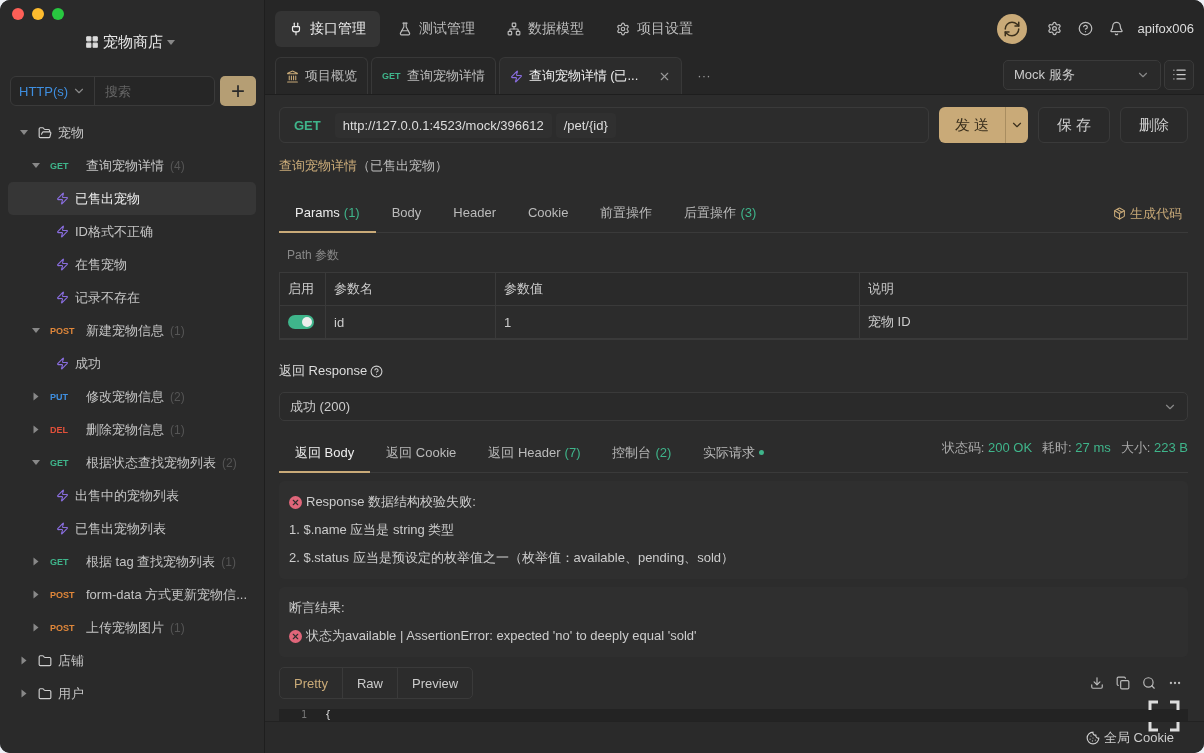 The image size is (1204, 753). Describe the element at coordinates (704, 75) in the screenshot. I see `more-tabs-button: ···` at that location.